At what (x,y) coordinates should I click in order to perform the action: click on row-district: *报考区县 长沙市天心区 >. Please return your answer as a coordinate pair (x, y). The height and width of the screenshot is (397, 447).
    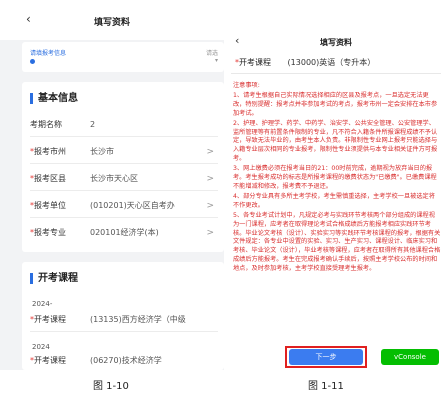
    Looking at the image, I should click on (124, 179).